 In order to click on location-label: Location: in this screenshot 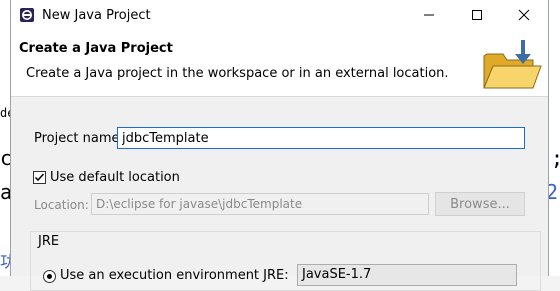, I will do `click(61, 205)`.